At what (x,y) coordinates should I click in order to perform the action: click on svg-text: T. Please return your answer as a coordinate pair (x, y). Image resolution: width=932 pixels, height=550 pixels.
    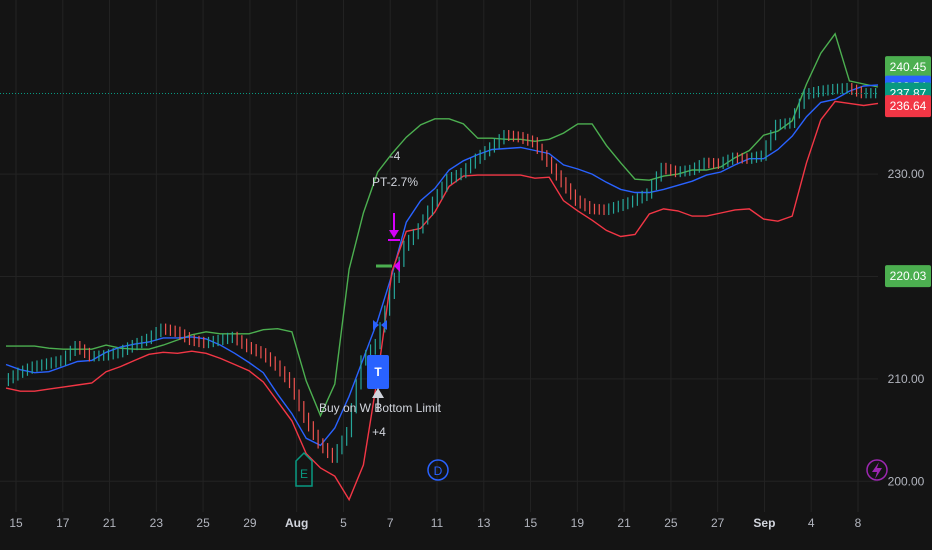
    Looking at the image, I should click on (378, 372).